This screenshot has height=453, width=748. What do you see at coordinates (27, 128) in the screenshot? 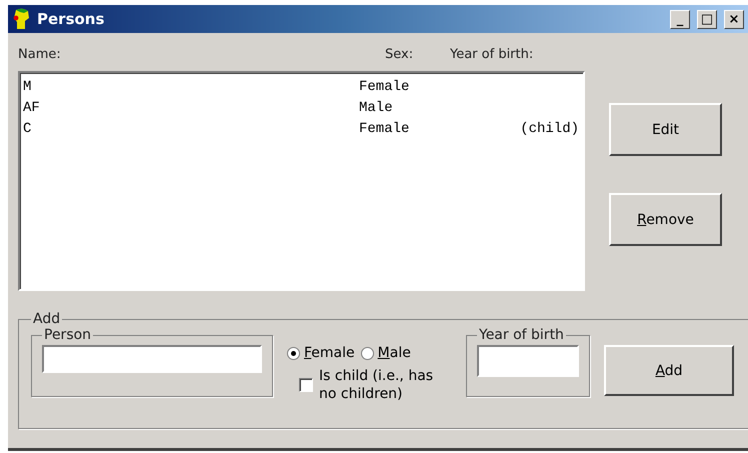
I see `name-cell-text: C` at bounding box center [27, 128].